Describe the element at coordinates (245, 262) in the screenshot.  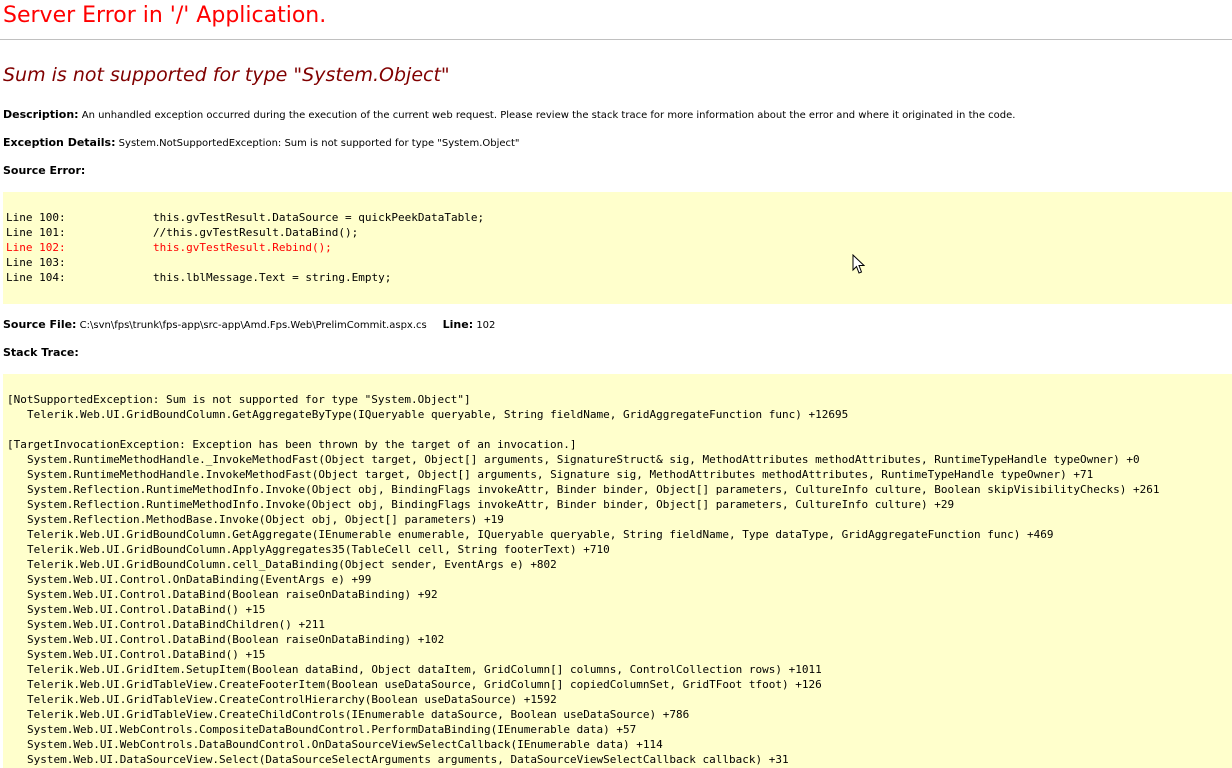
I see `source-line: Line 103:` at that location.